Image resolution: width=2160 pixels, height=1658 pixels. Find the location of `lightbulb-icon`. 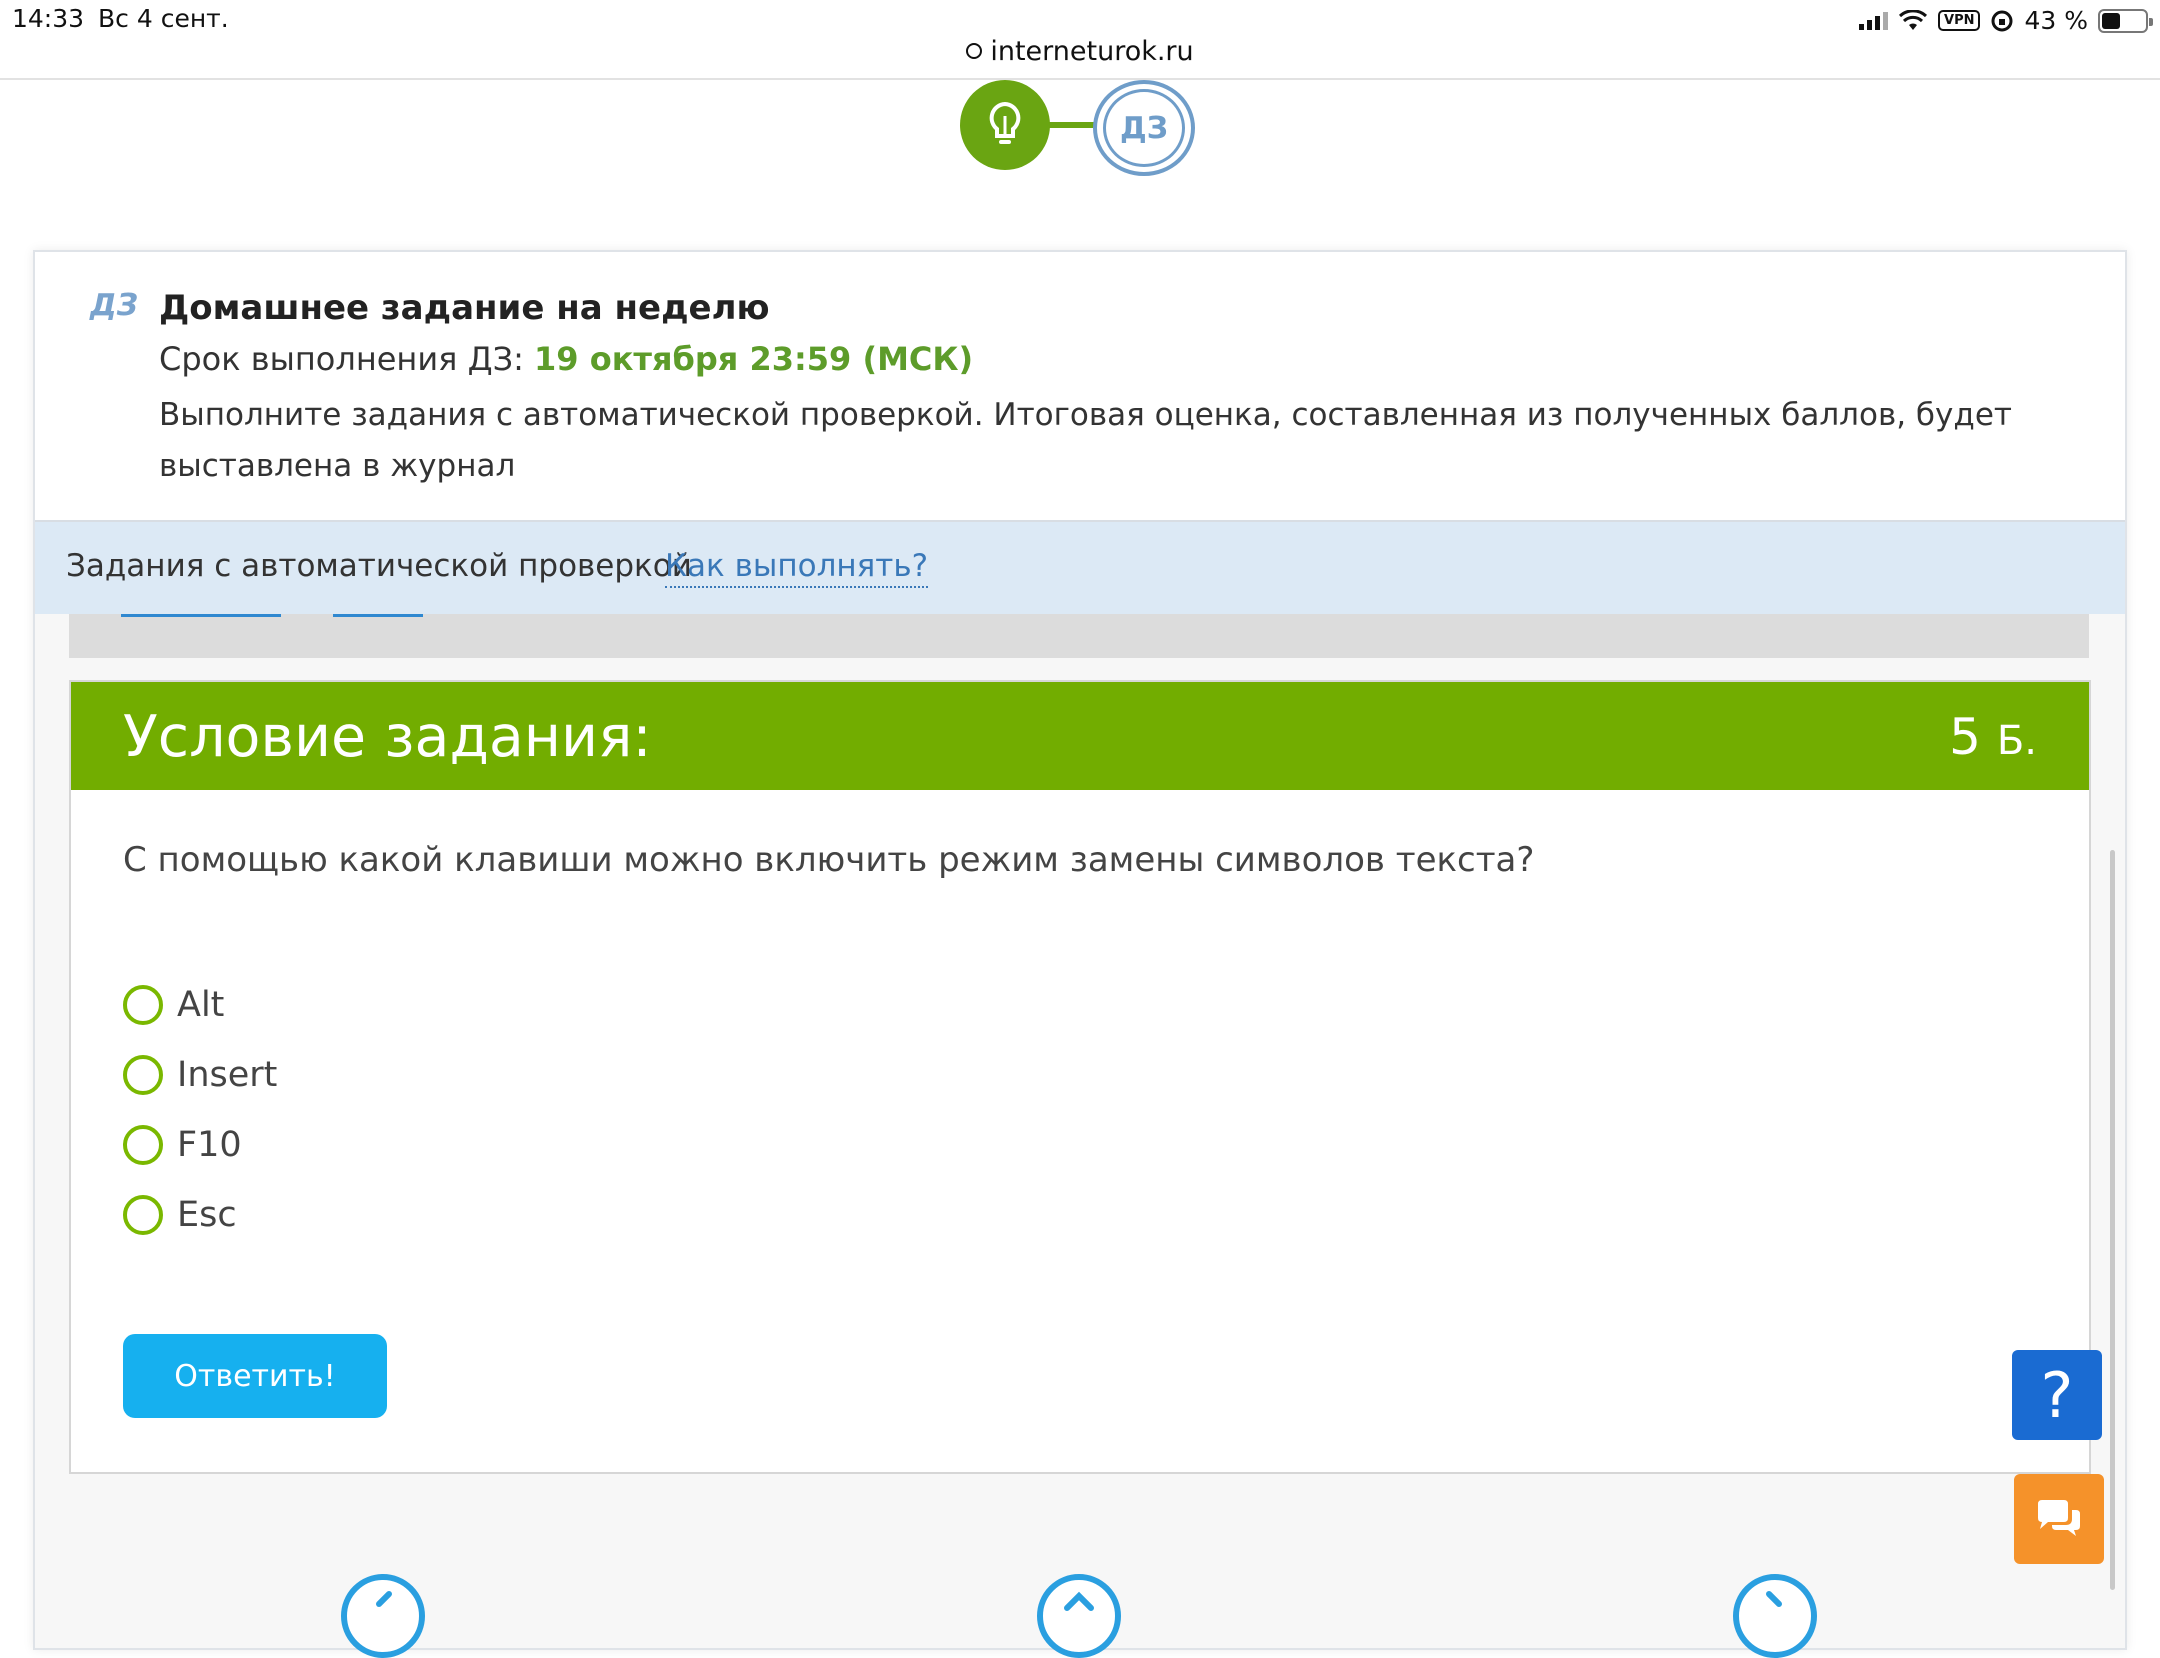

lightbulb-icon is located at coordinates (1005, 122).